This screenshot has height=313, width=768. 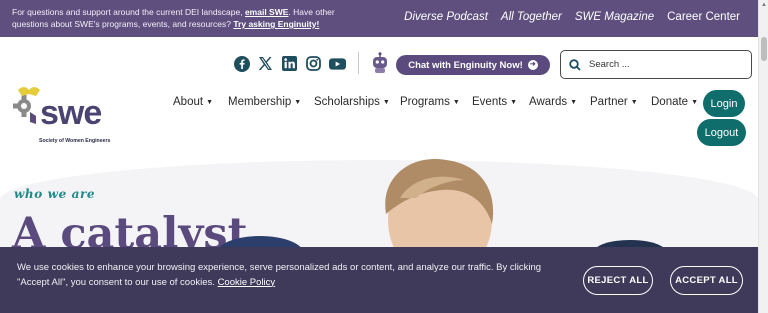 What do you see at coordinates (763, 156) in the screenshot?
I see `page-scrollbar: ▲` at bounding box center [763, 156].